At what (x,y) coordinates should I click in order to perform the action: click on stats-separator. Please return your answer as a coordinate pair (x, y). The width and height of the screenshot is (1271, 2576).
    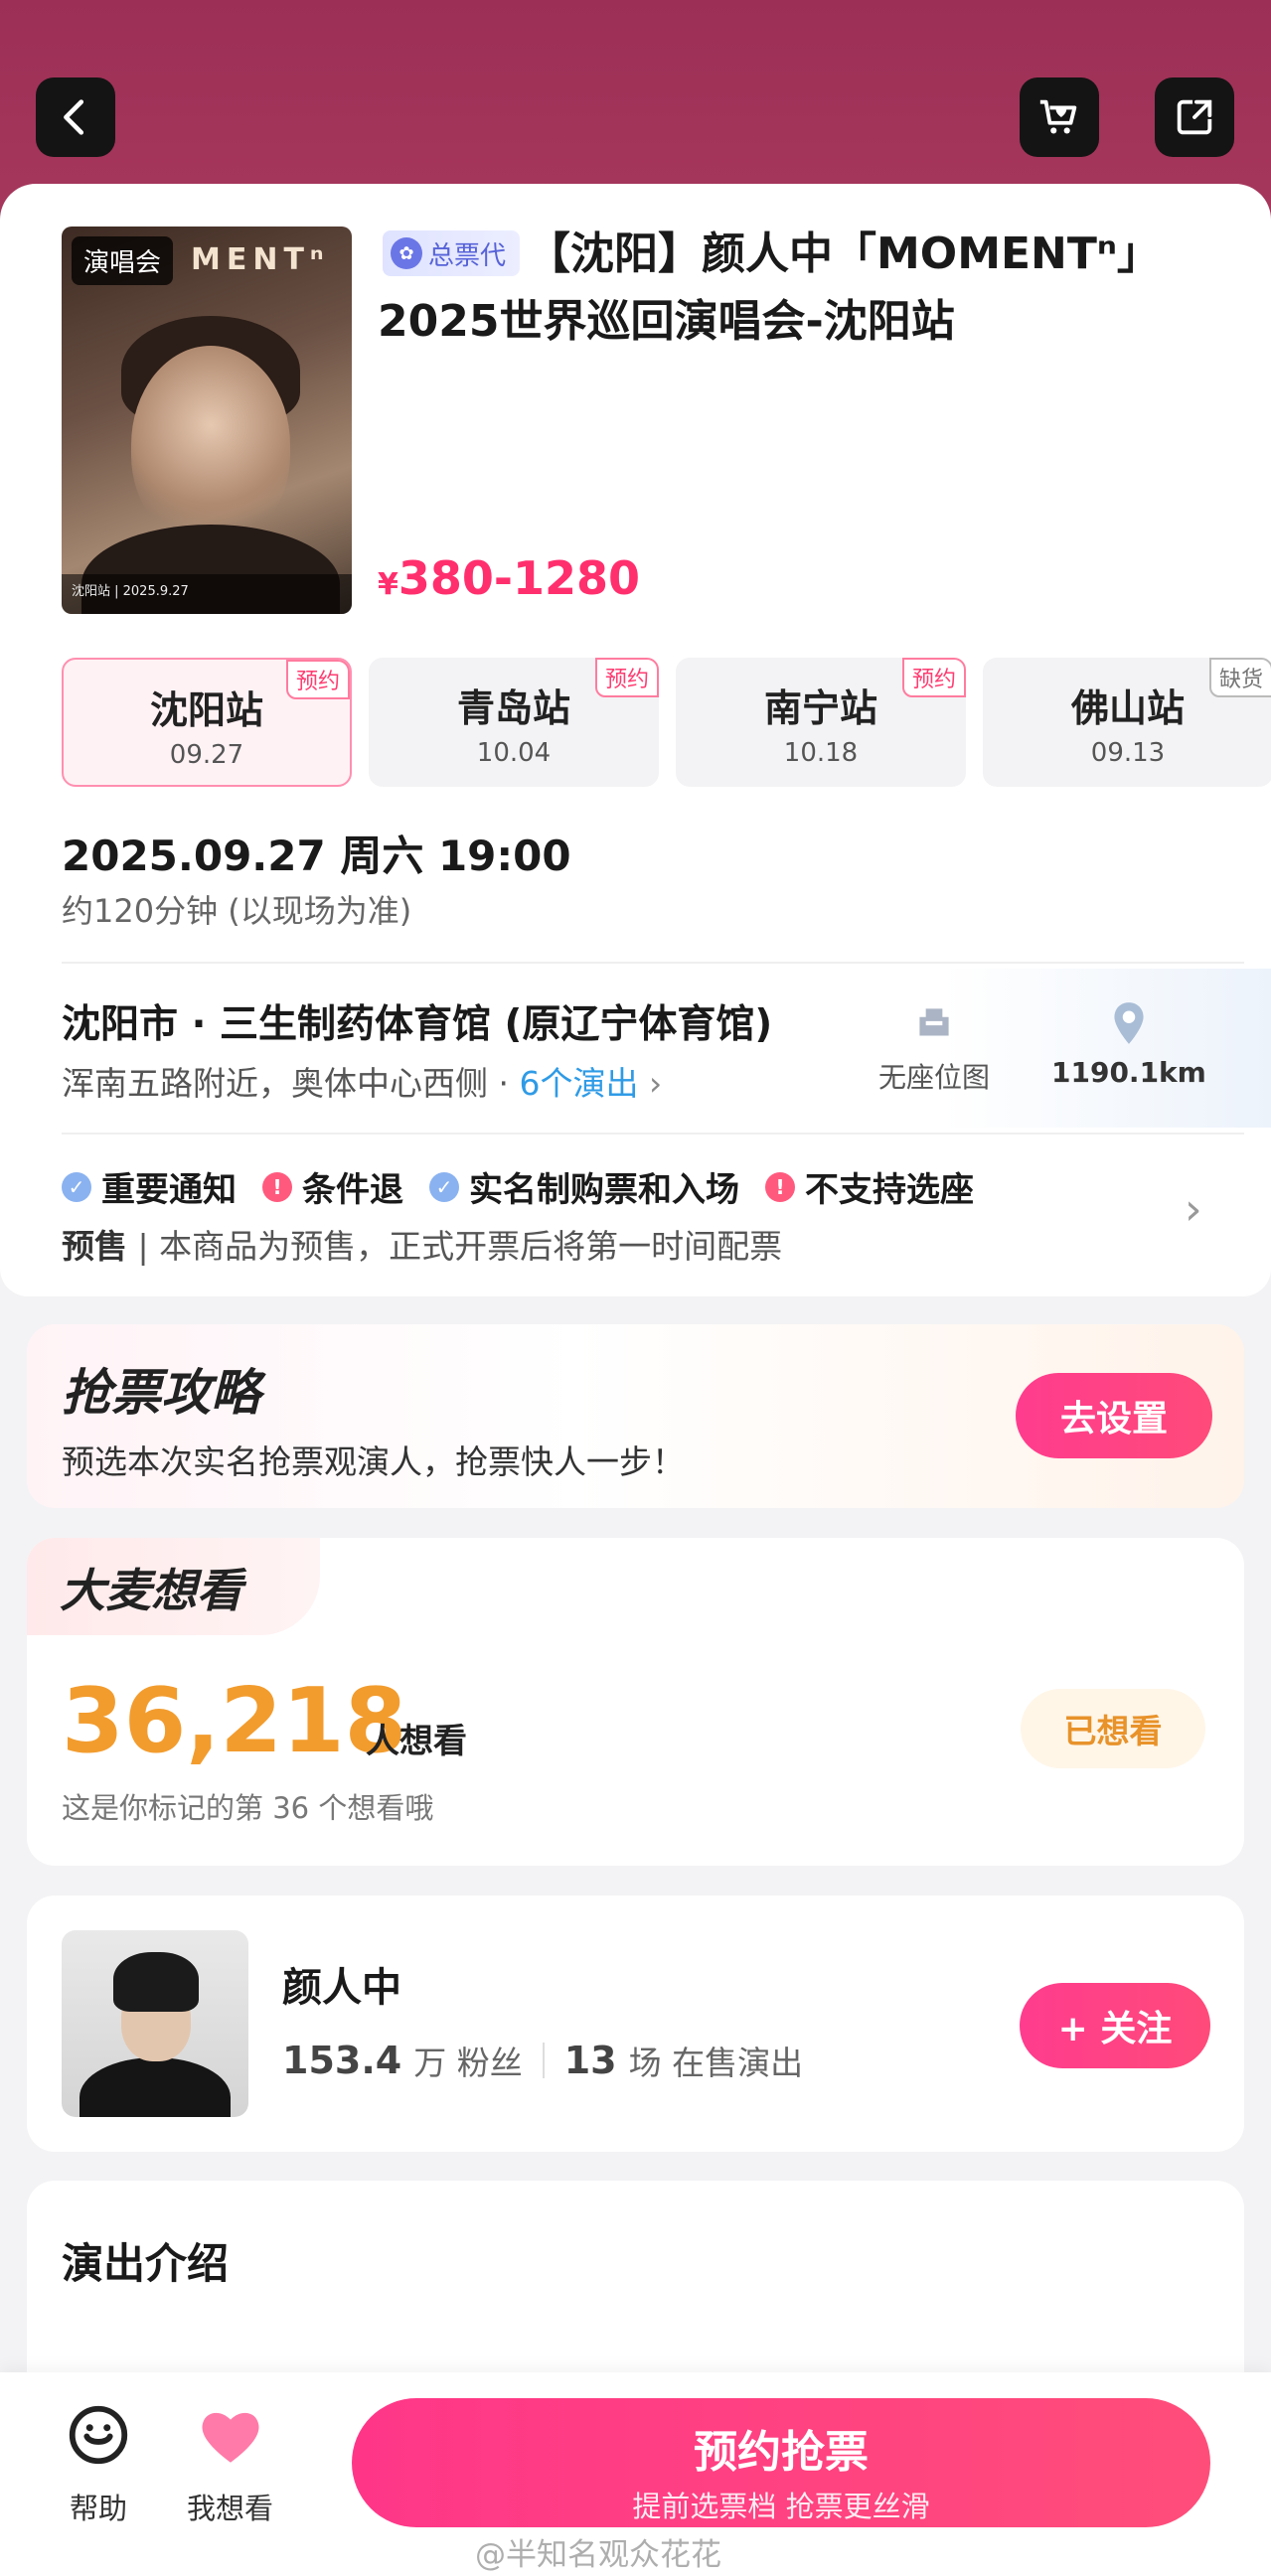
    Looking at the image, I should click on (544, 2060).